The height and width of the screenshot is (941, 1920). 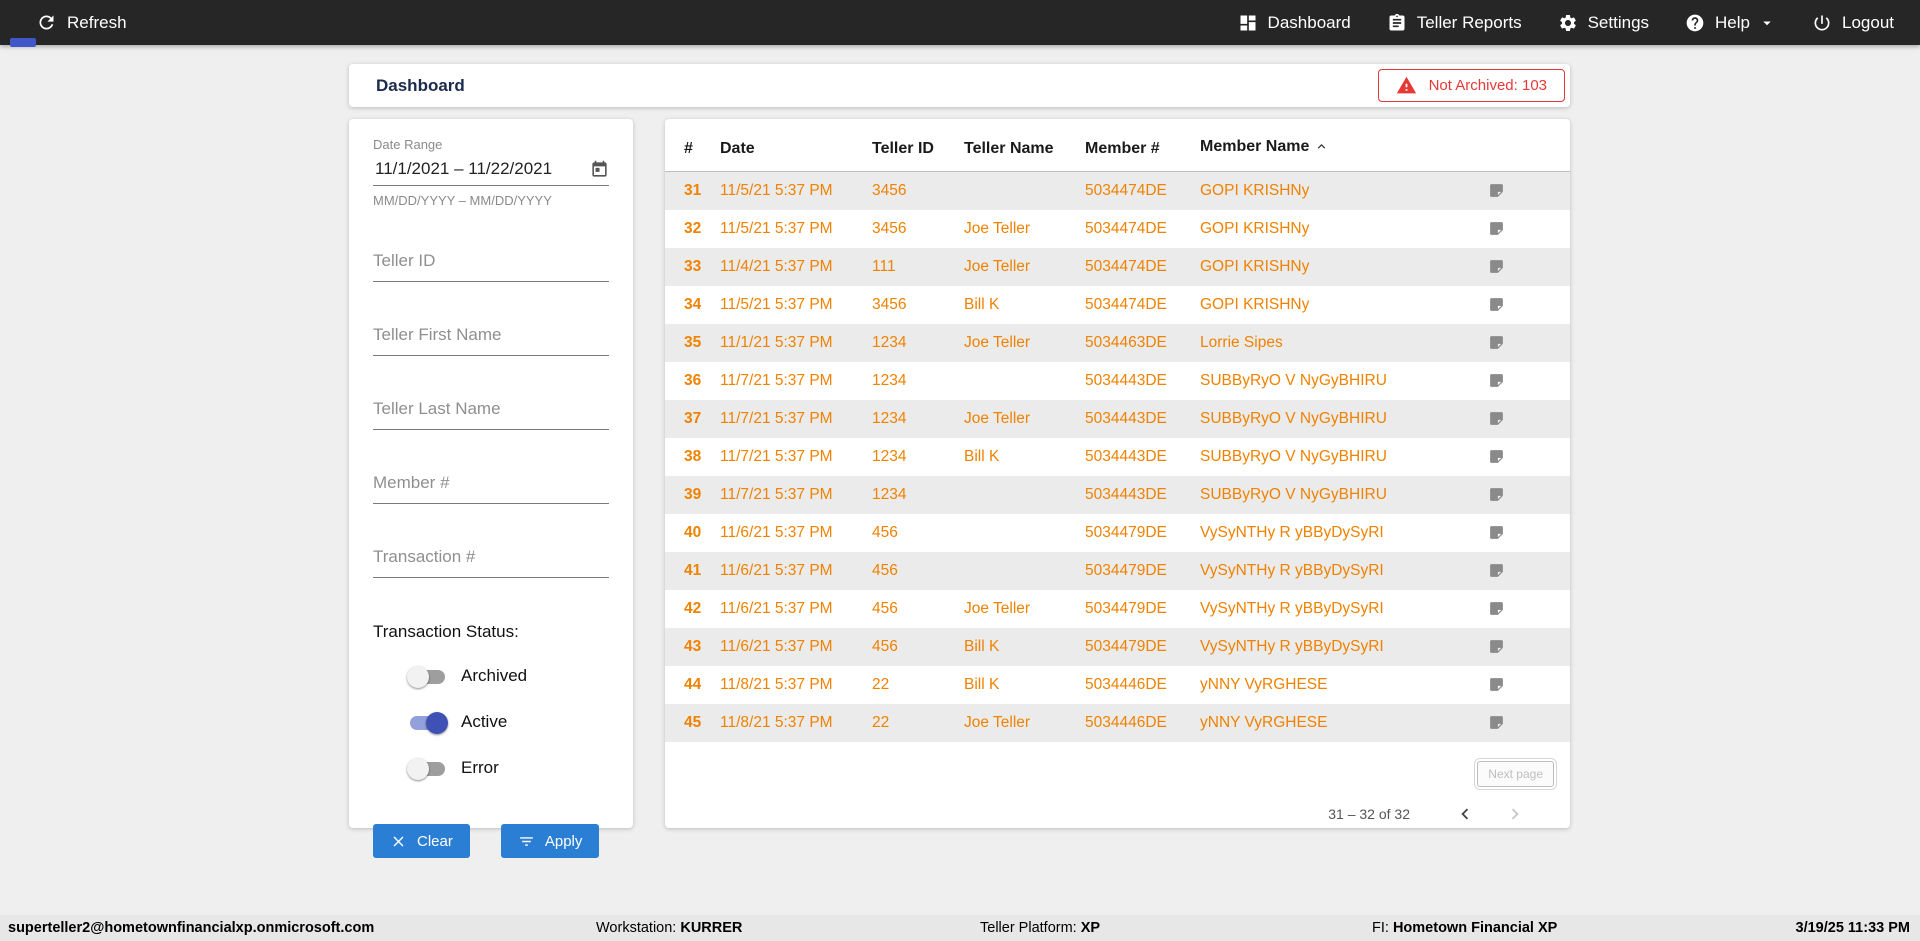 I want to click on settings-icon, so click(x=1568, y=23).